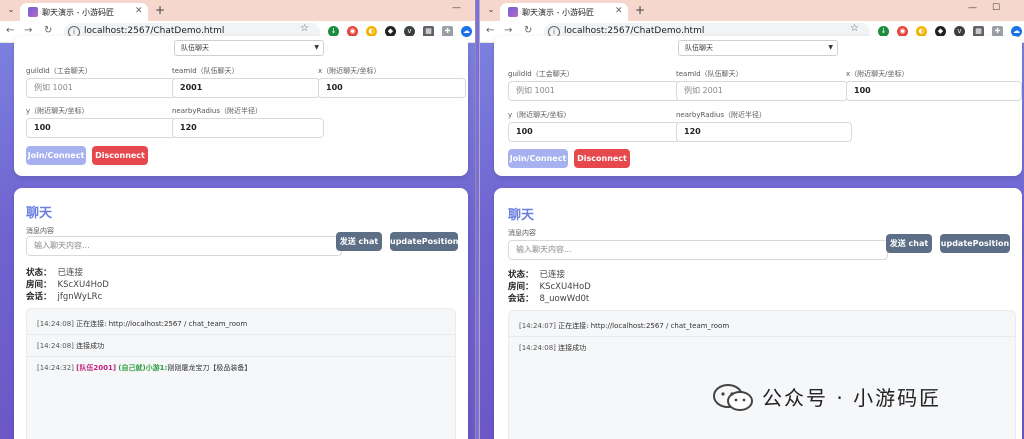 The width and height of the screenshot is (1024, 439). I want to click on team-label: teamId（队伍聊天）, so click(205, 71).